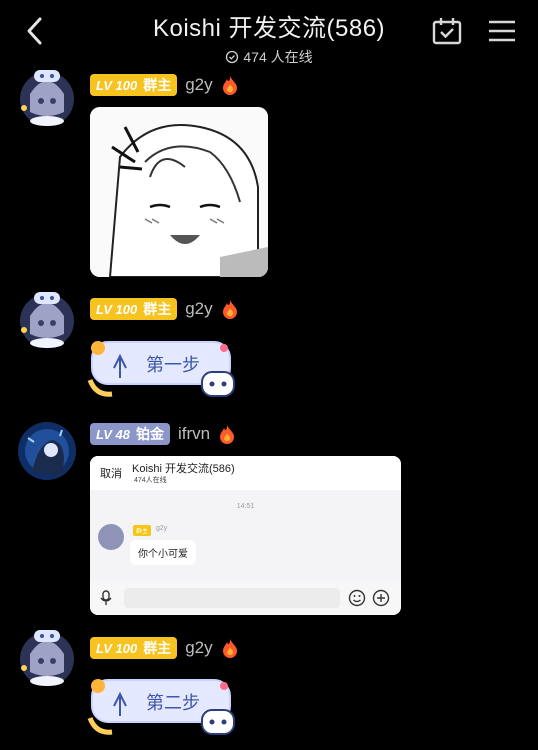 Image resolution: width=538 pixels, height=750 pixels. I want to click on screenshot-badge: 群主, so click(142, 530).